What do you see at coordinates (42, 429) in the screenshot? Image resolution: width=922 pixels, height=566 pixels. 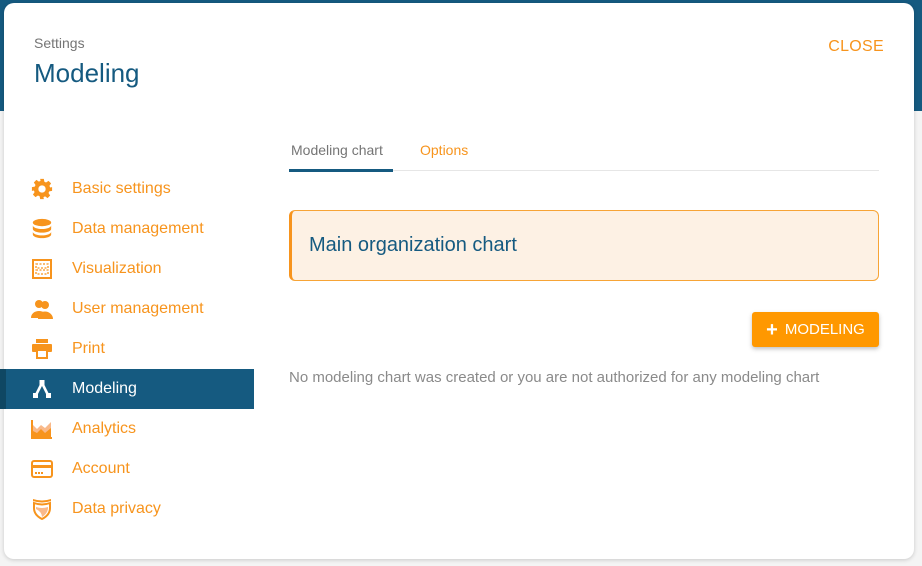 I see `analytics-icon` at bounding box center [42, 429].